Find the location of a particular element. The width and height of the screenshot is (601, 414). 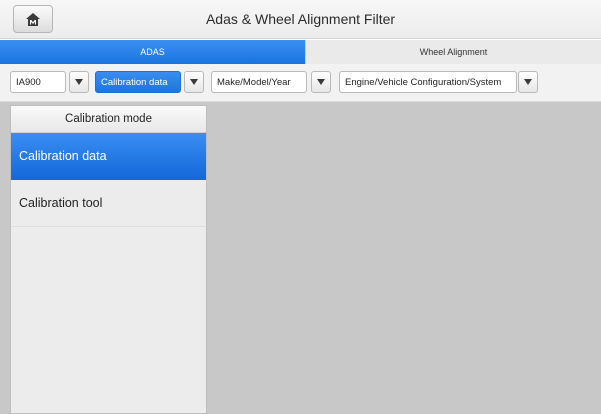

filter-make-value: Make/Model/Year is located at coordinates (254, 82).